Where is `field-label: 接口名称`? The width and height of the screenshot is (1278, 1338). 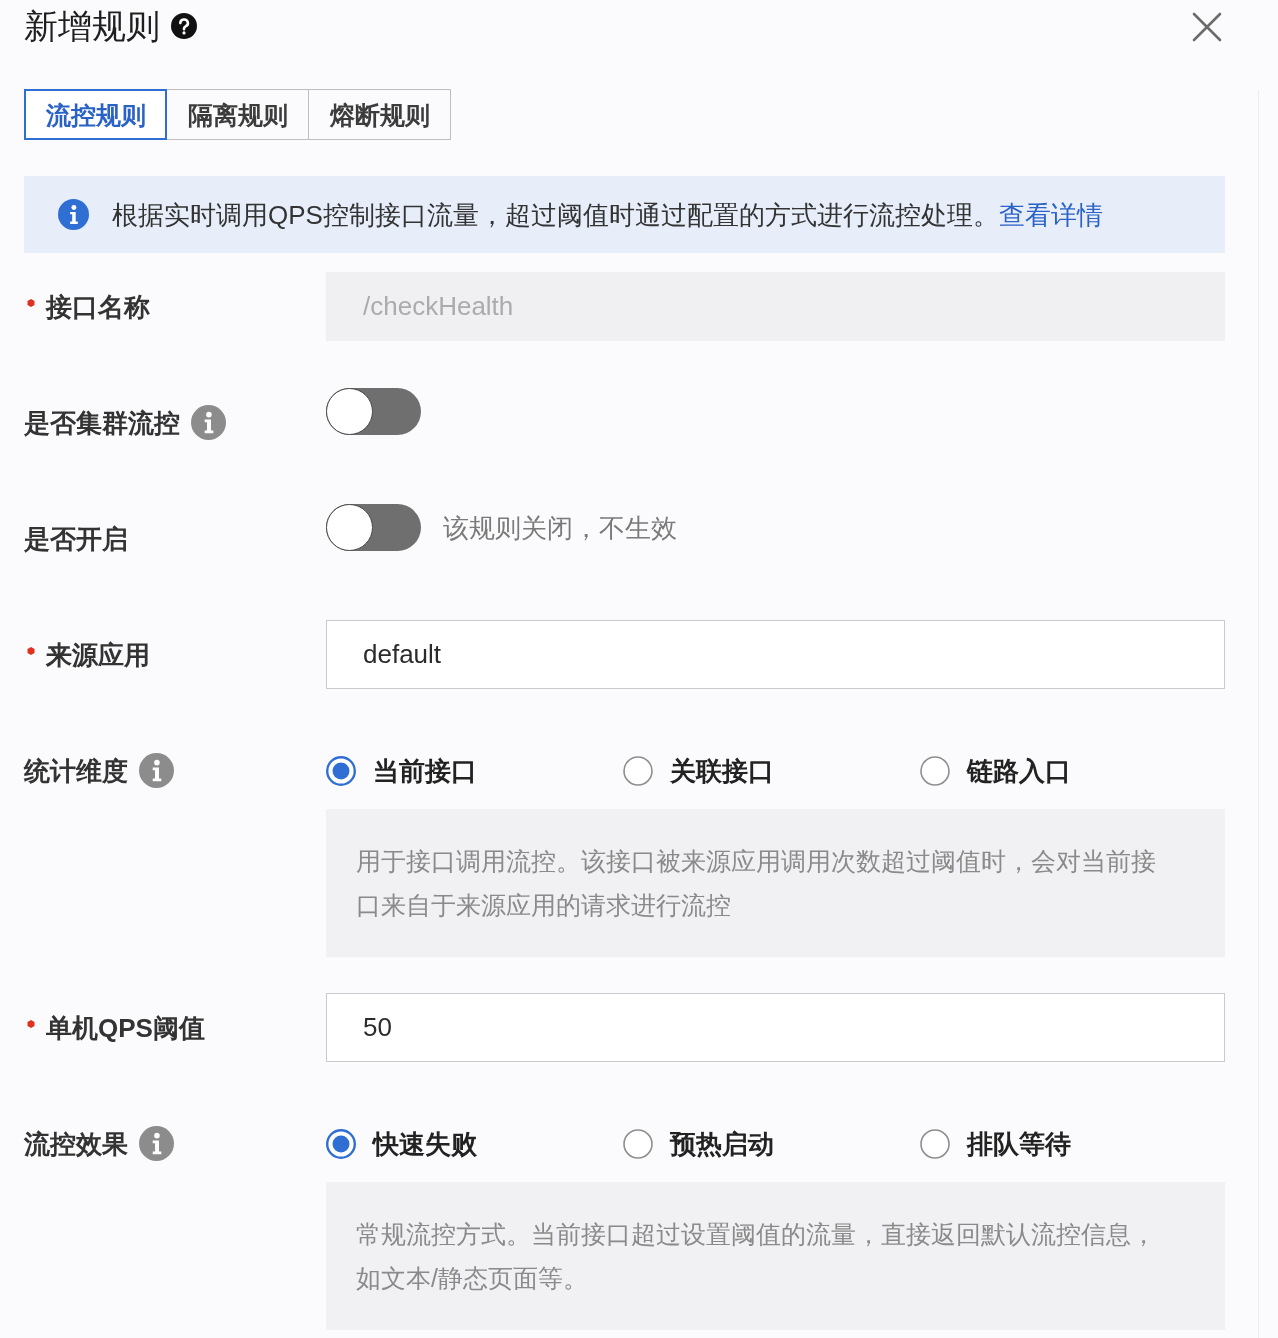
field-label: 接口名称 is located at coordinates (98, 307).